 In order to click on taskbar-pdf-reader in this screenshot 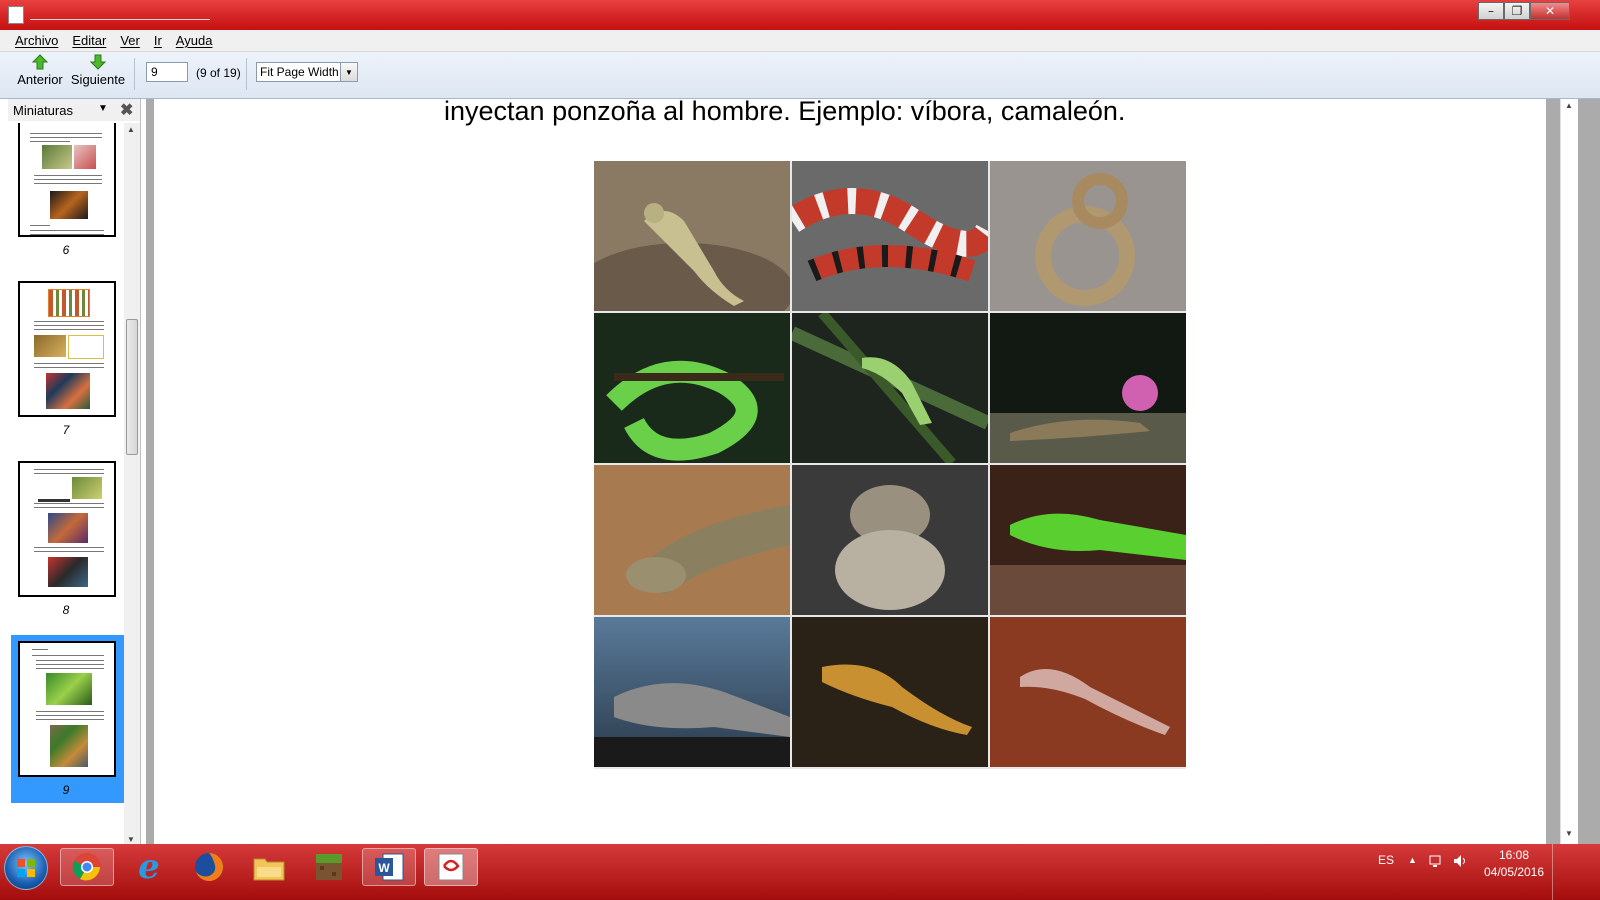, I will do `click(451, 867)`.